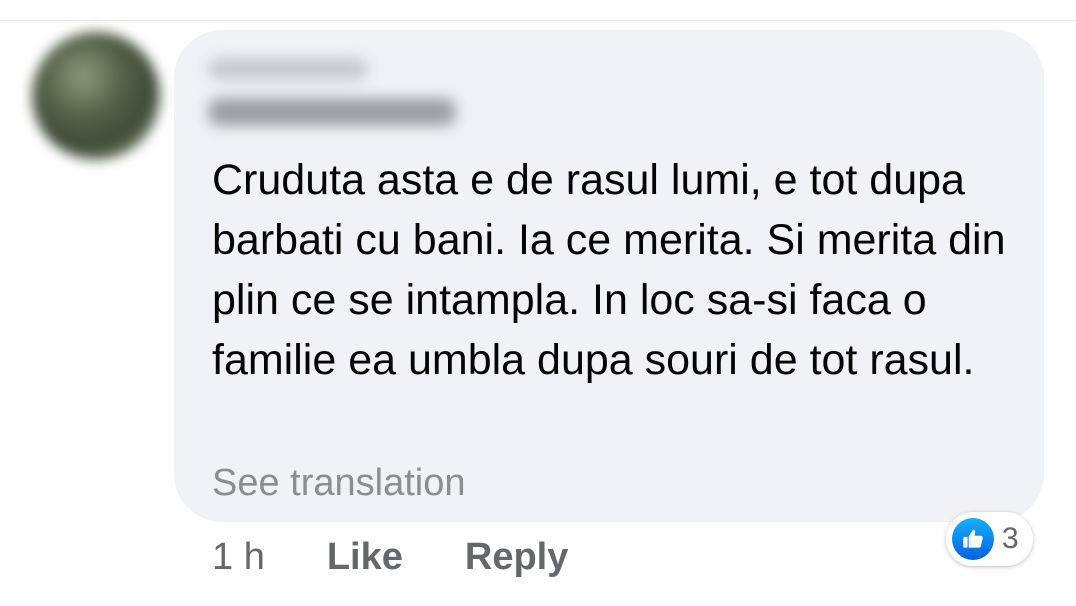 The width and height of the screenshot is (1076, 606). Describe the element at coordinates (339, 483) in the screenshot. I see `see-translation-link: See translation` at that location.